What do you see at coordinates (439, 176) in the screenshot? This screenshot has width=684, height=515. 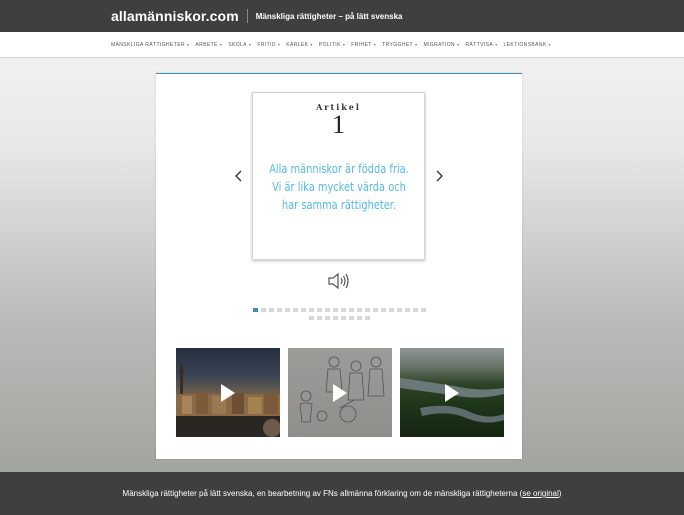 I see `next-arrow-icon` at bounding box center [439, 176].